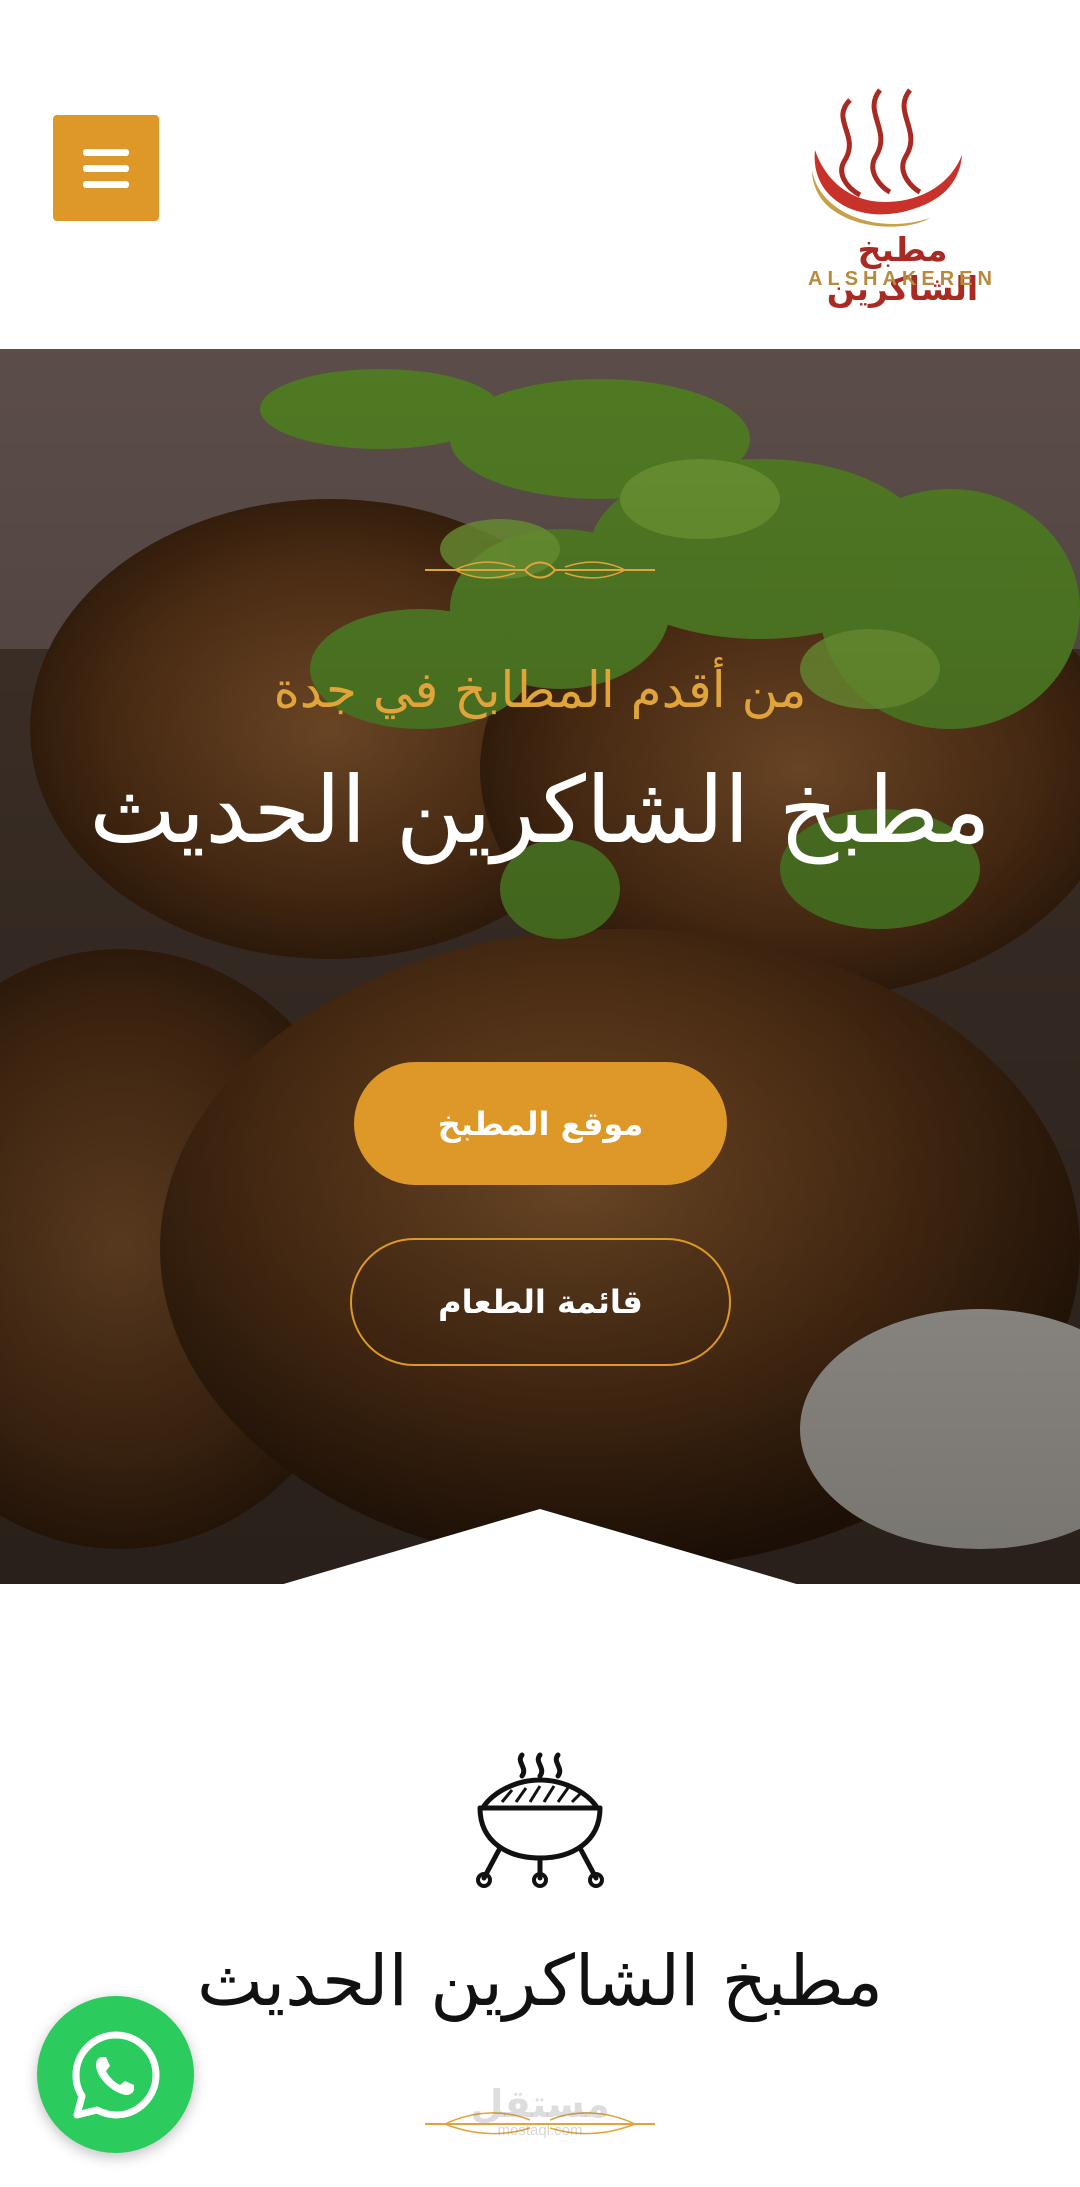 This screenshot has width=1080, height=2187. What do you see at coordinates (540, 570) in the screenshot?
I see `ornament-divider-icon` at bounding box center [540, 570].